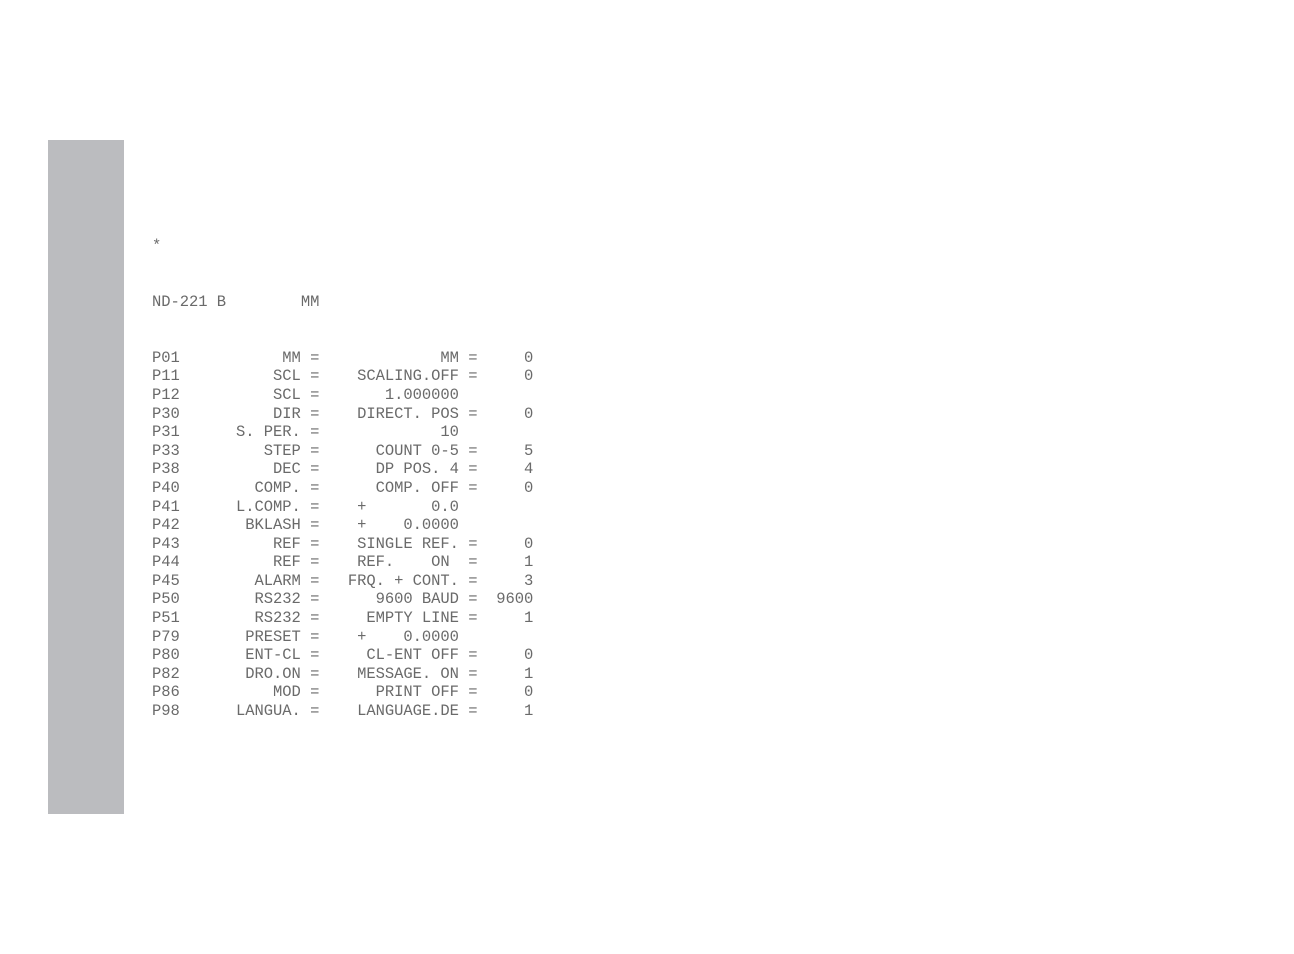 Image resolution: width=1294 pixels, height=954 pixels. Describe the element at coordinates (166, 394) in the screenshot. I see `parameter-code: P12` at that location.